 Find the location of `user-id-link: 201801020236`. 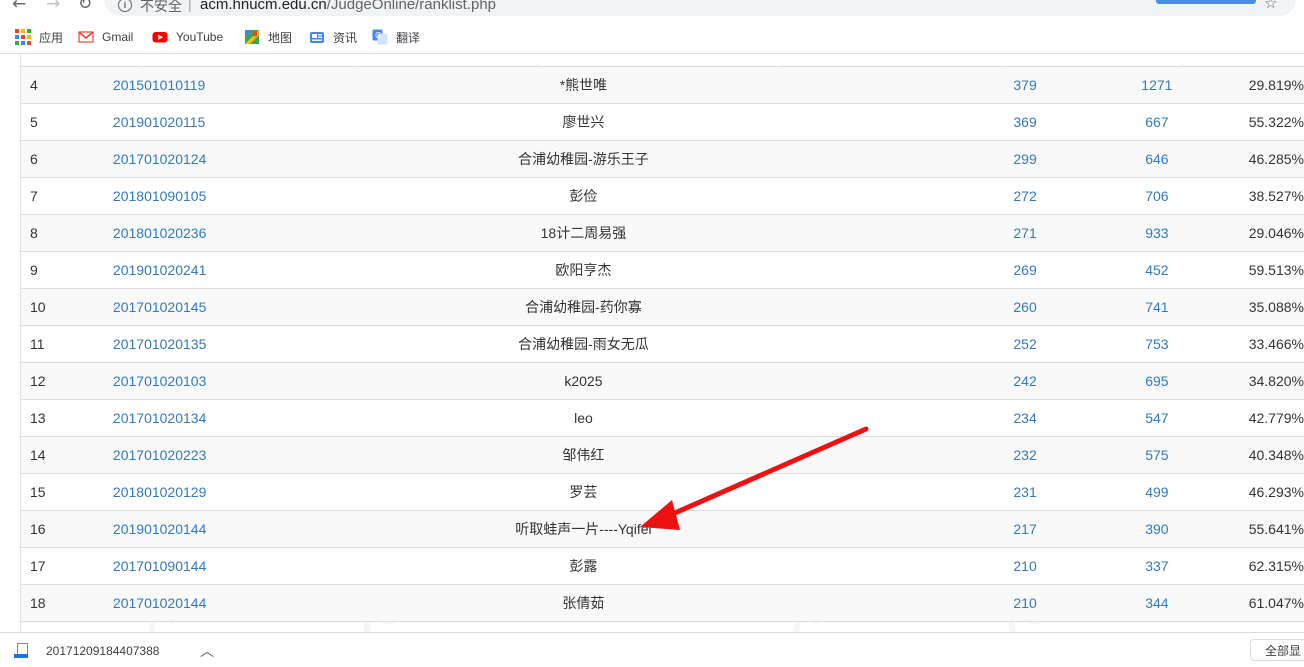

user-id-link: 201801020236 is located at coordinates (211, 233).